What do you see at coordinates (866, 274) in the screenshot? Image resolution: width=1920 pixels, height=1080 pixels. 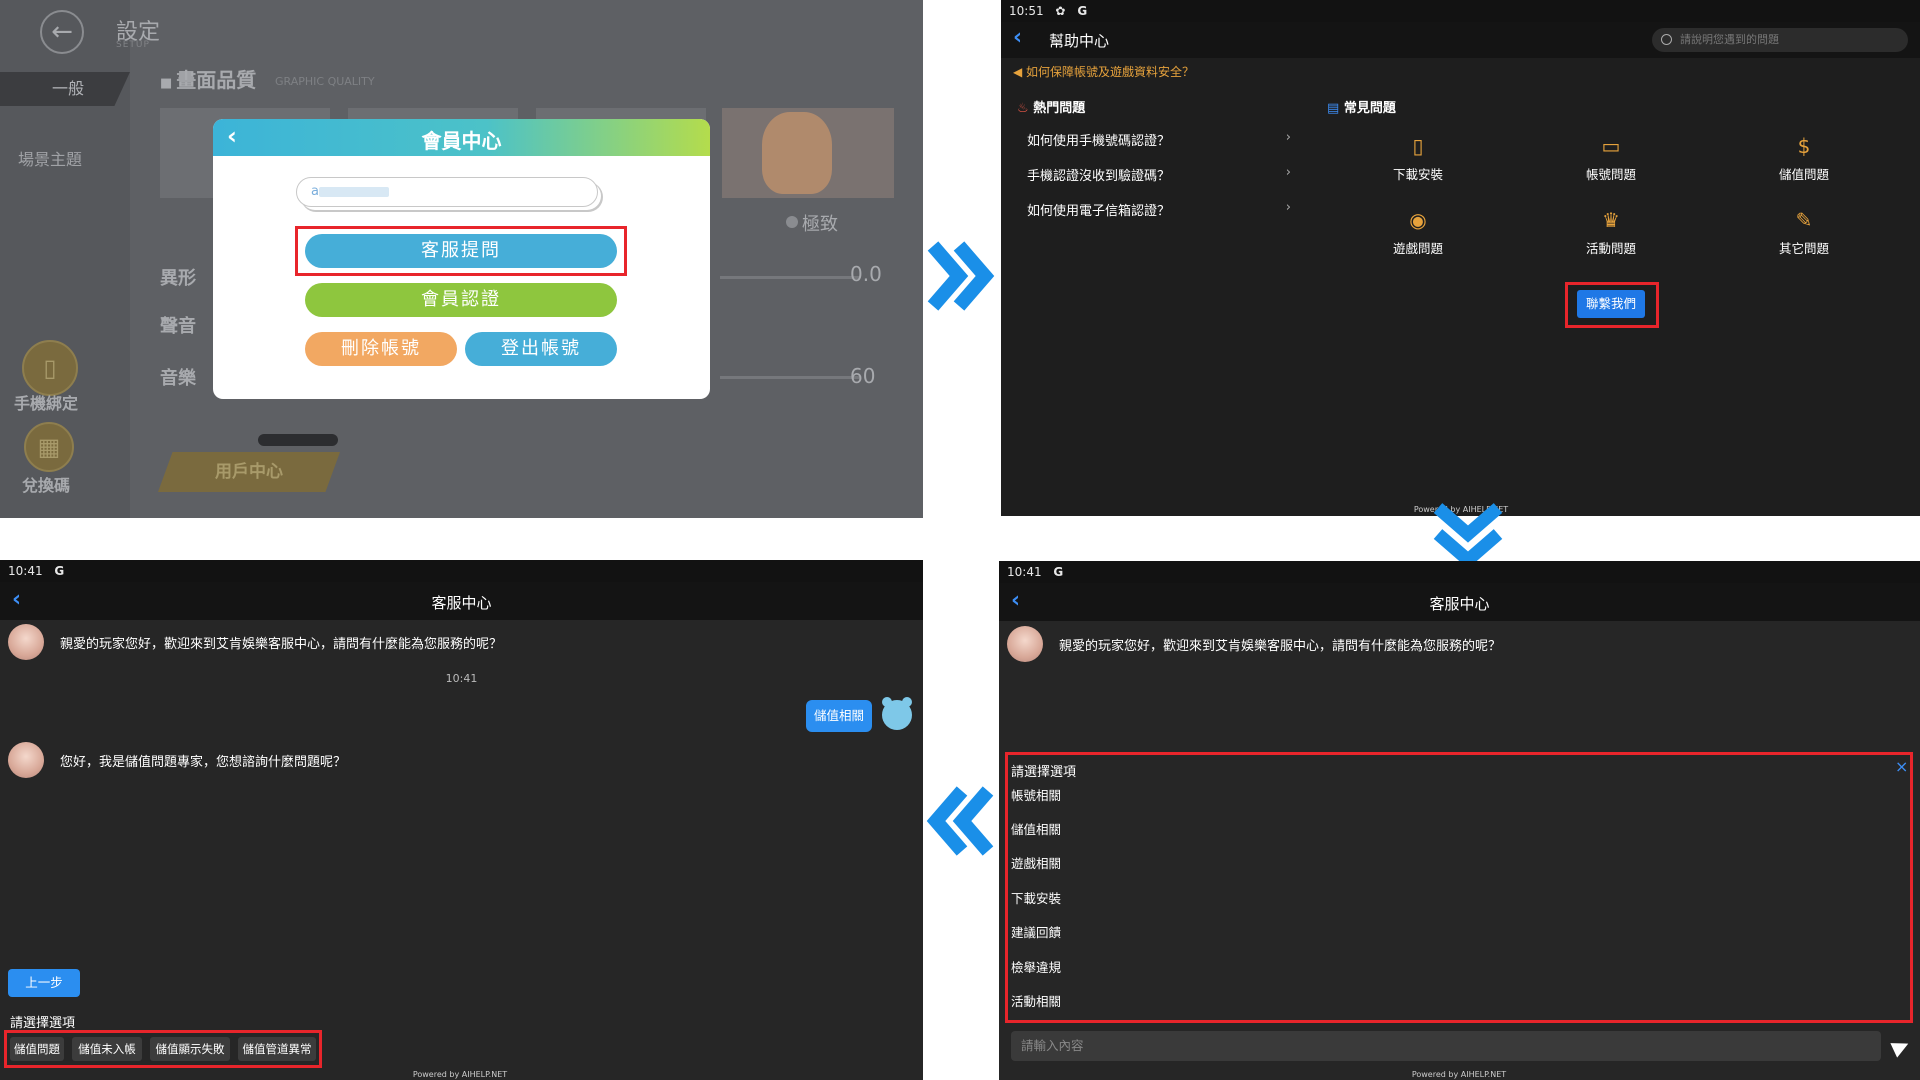 I see `setting-value-1: 0.0` at bounding box center [866, 274].